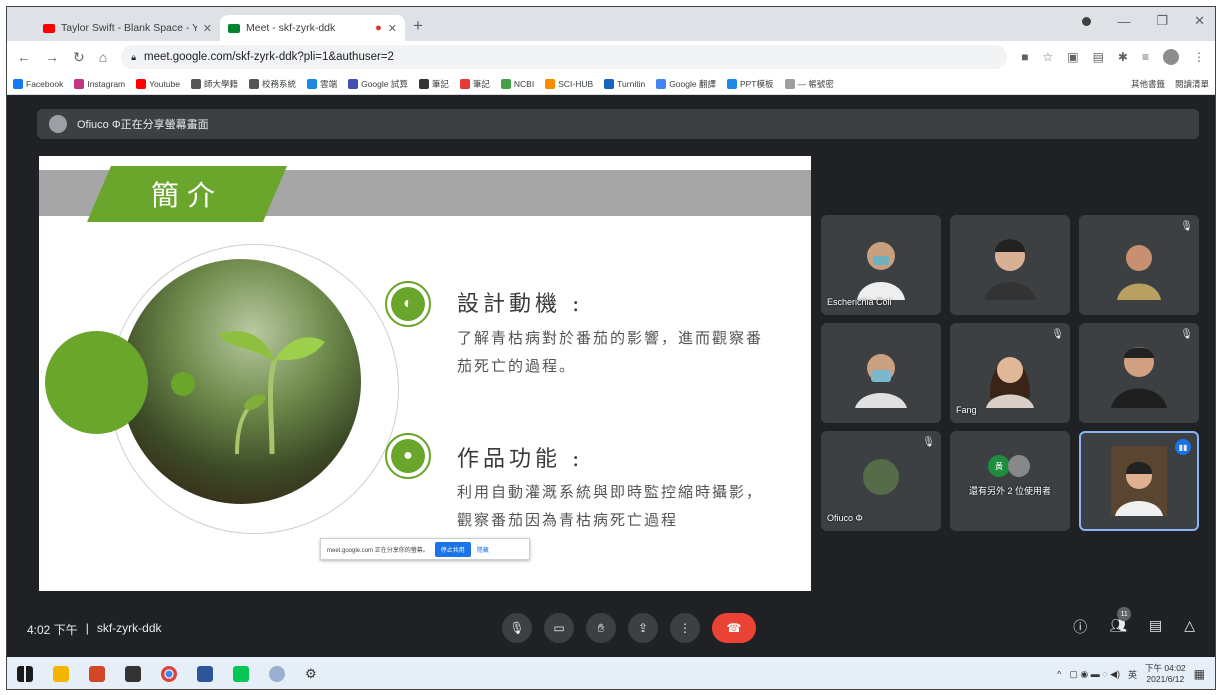 The height and width of the screenshot is (695, 1225). What do you see at coordinates (1010, 481) in the screenshot?
I see `participant-tile: 黃 還有另外 2 位使用者` at bounding box center [1010, 481].